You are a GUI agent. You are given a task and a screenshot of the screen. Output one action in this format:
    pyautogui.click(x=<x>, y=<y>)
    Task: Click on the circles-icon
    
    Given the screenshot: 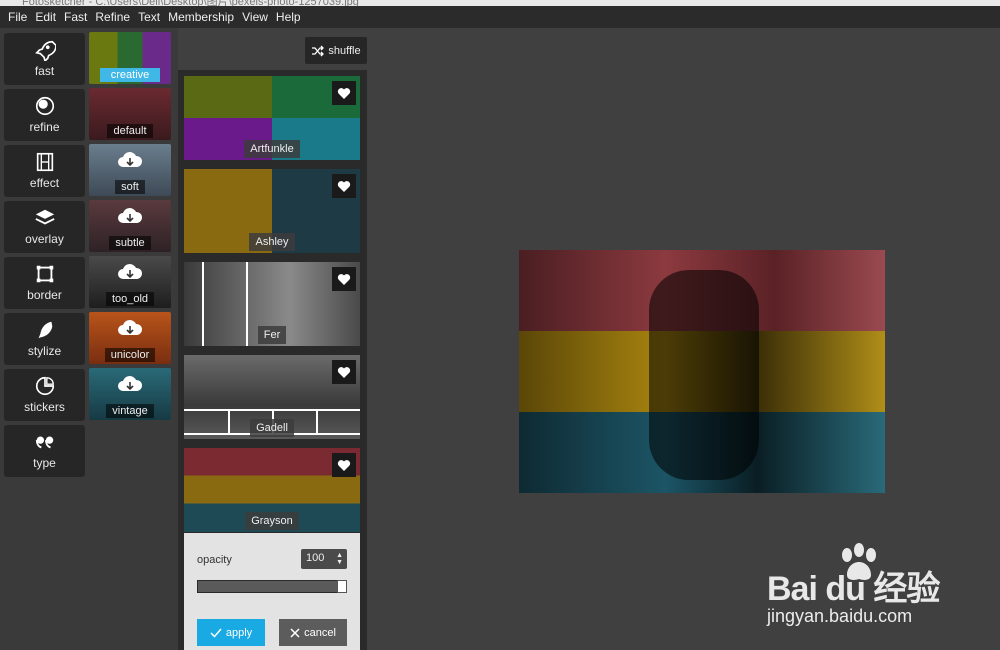 What is the action you would take?
    pyautogui.click(x=44, y=106)
    